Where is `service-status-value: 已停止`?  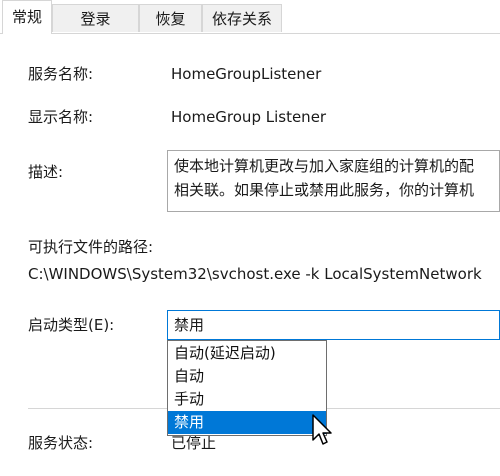 service-status-value: 已停止 is located at coordinates (194, 443).